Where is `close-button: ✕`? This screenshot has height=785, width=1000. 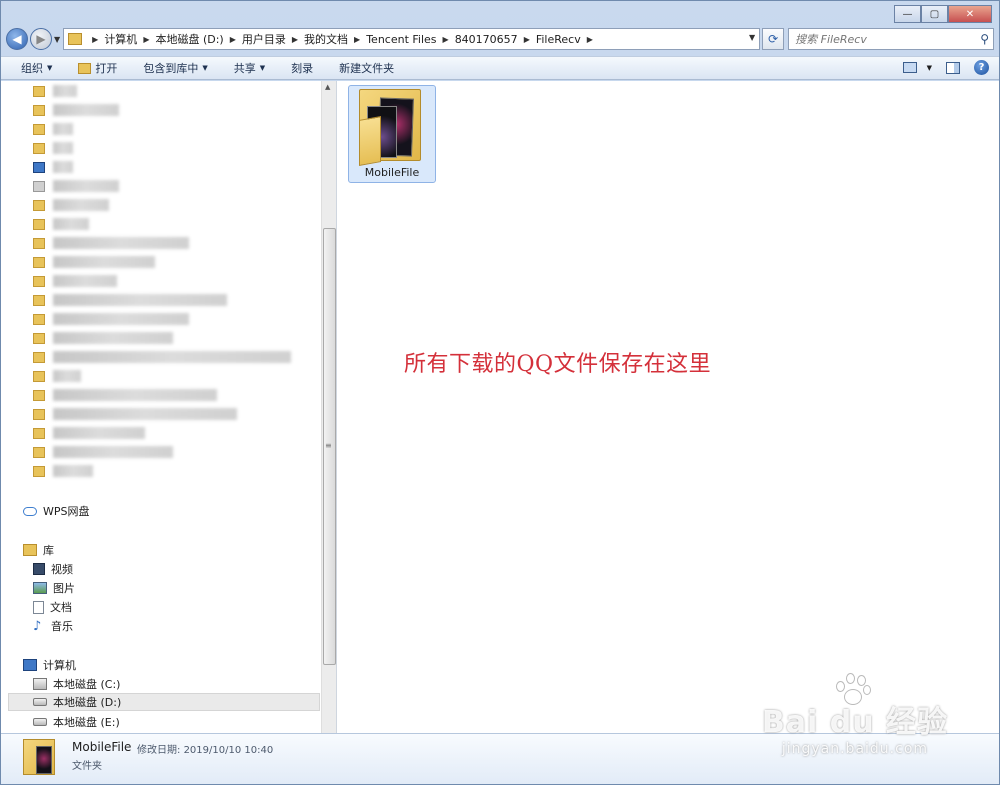
close-button: ✕ is located at coordinates (970, 14).